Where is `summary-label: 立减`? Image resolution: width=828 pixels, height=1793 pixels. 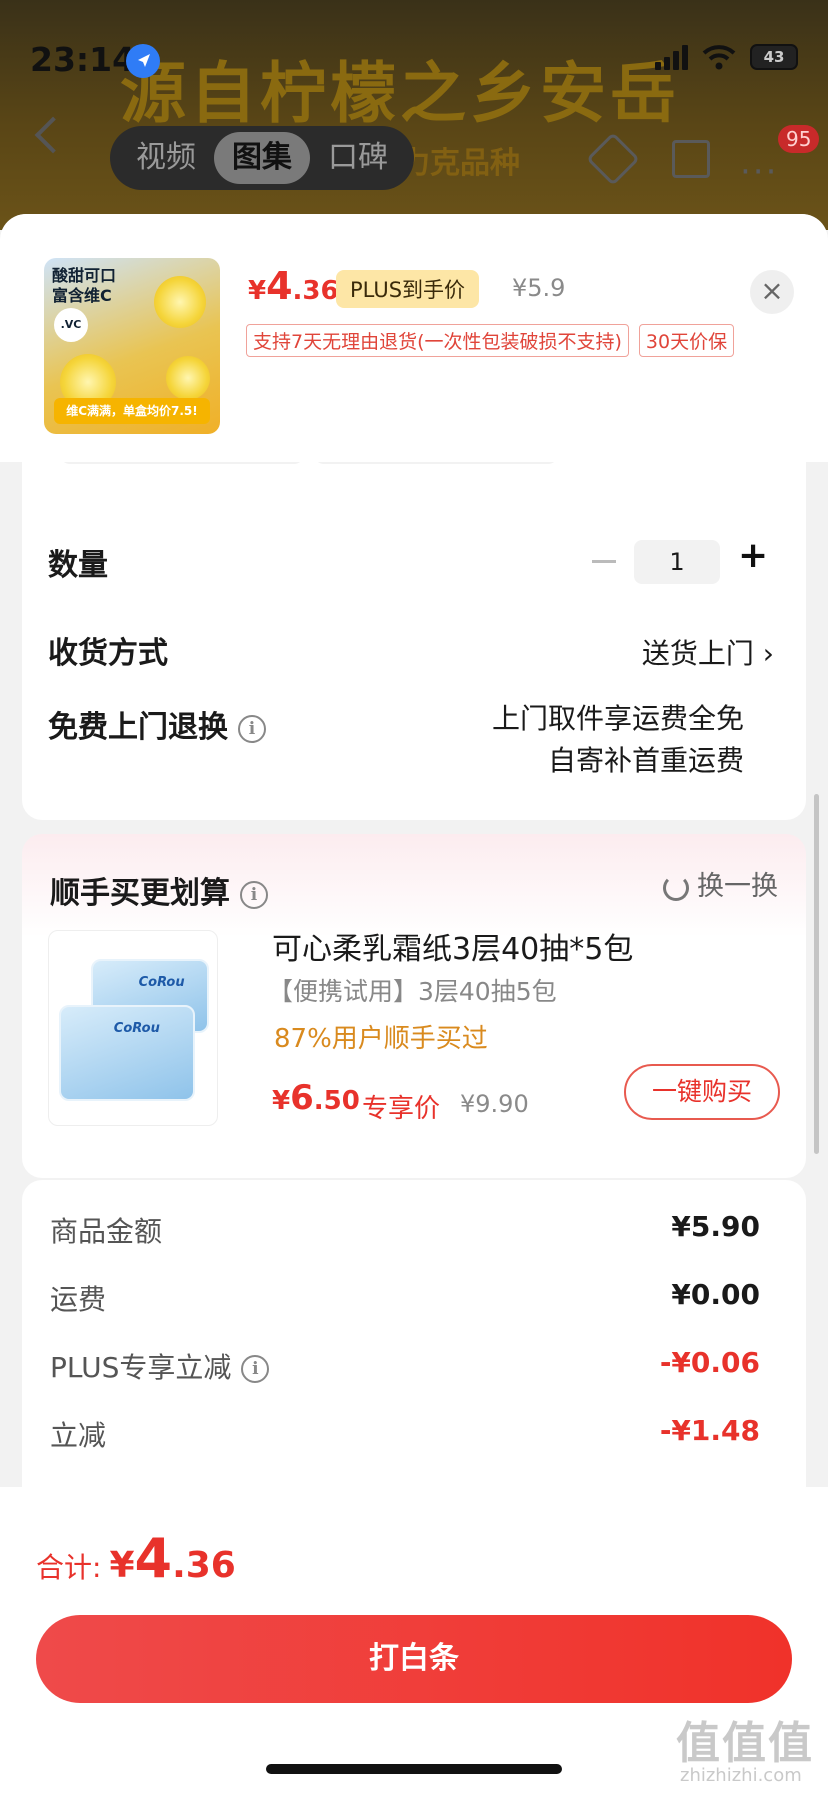
summary-label: 立减 is located at coordinates (78, 1435).